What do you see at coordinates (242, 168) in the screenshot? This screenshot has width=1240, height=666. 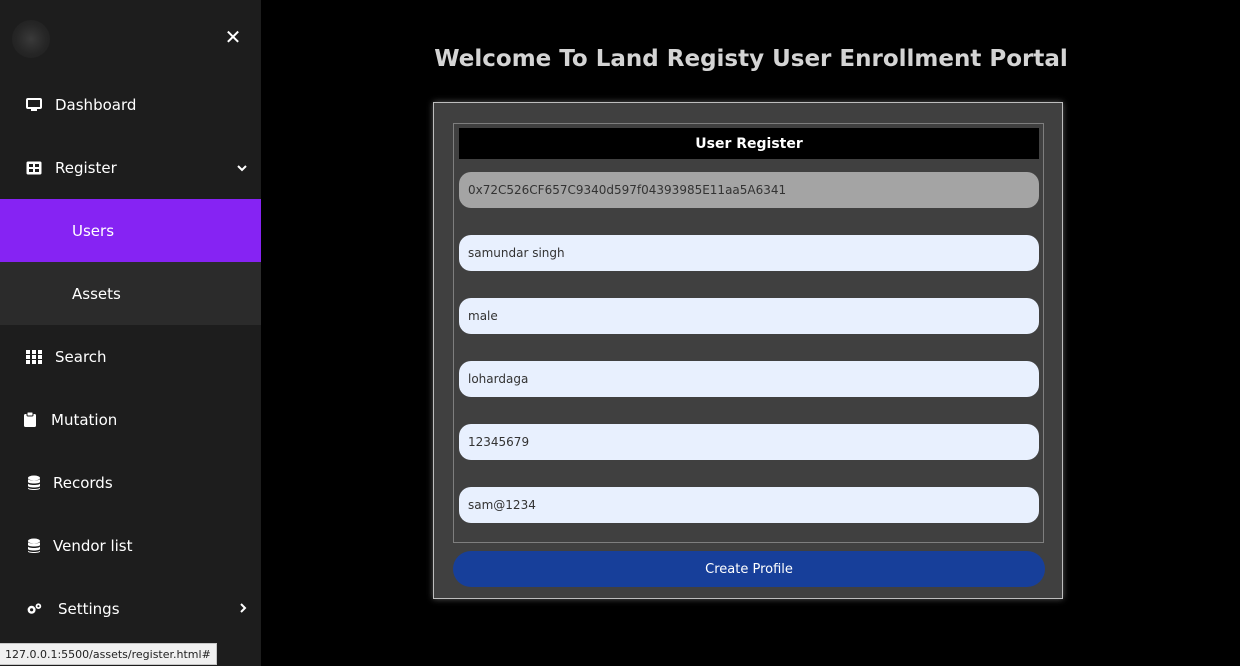 I see `chevron-down-icon` at bounding box center [242, 168].